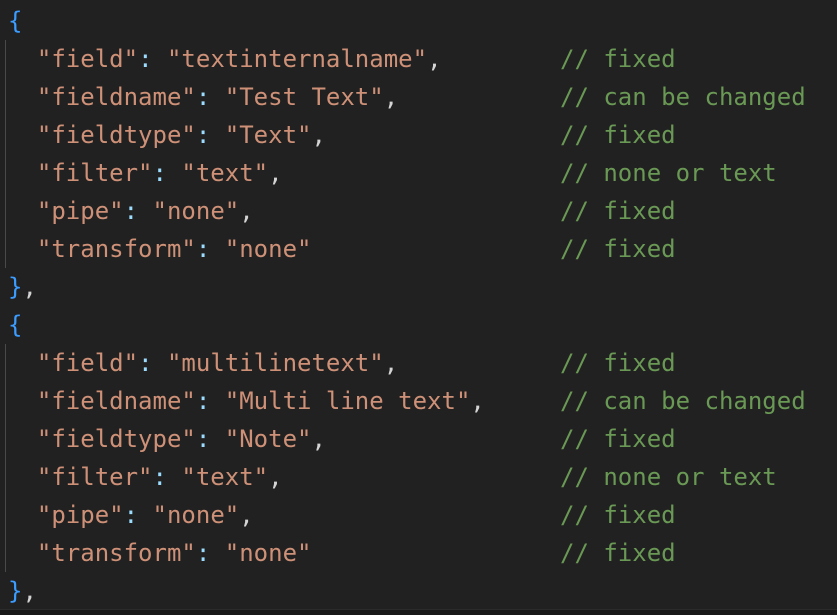 This screenshot has width=837, height=615. Describe the element at coordinates (268, 135) in the screenshot. I see `json-value-token: "Text"` at that location.